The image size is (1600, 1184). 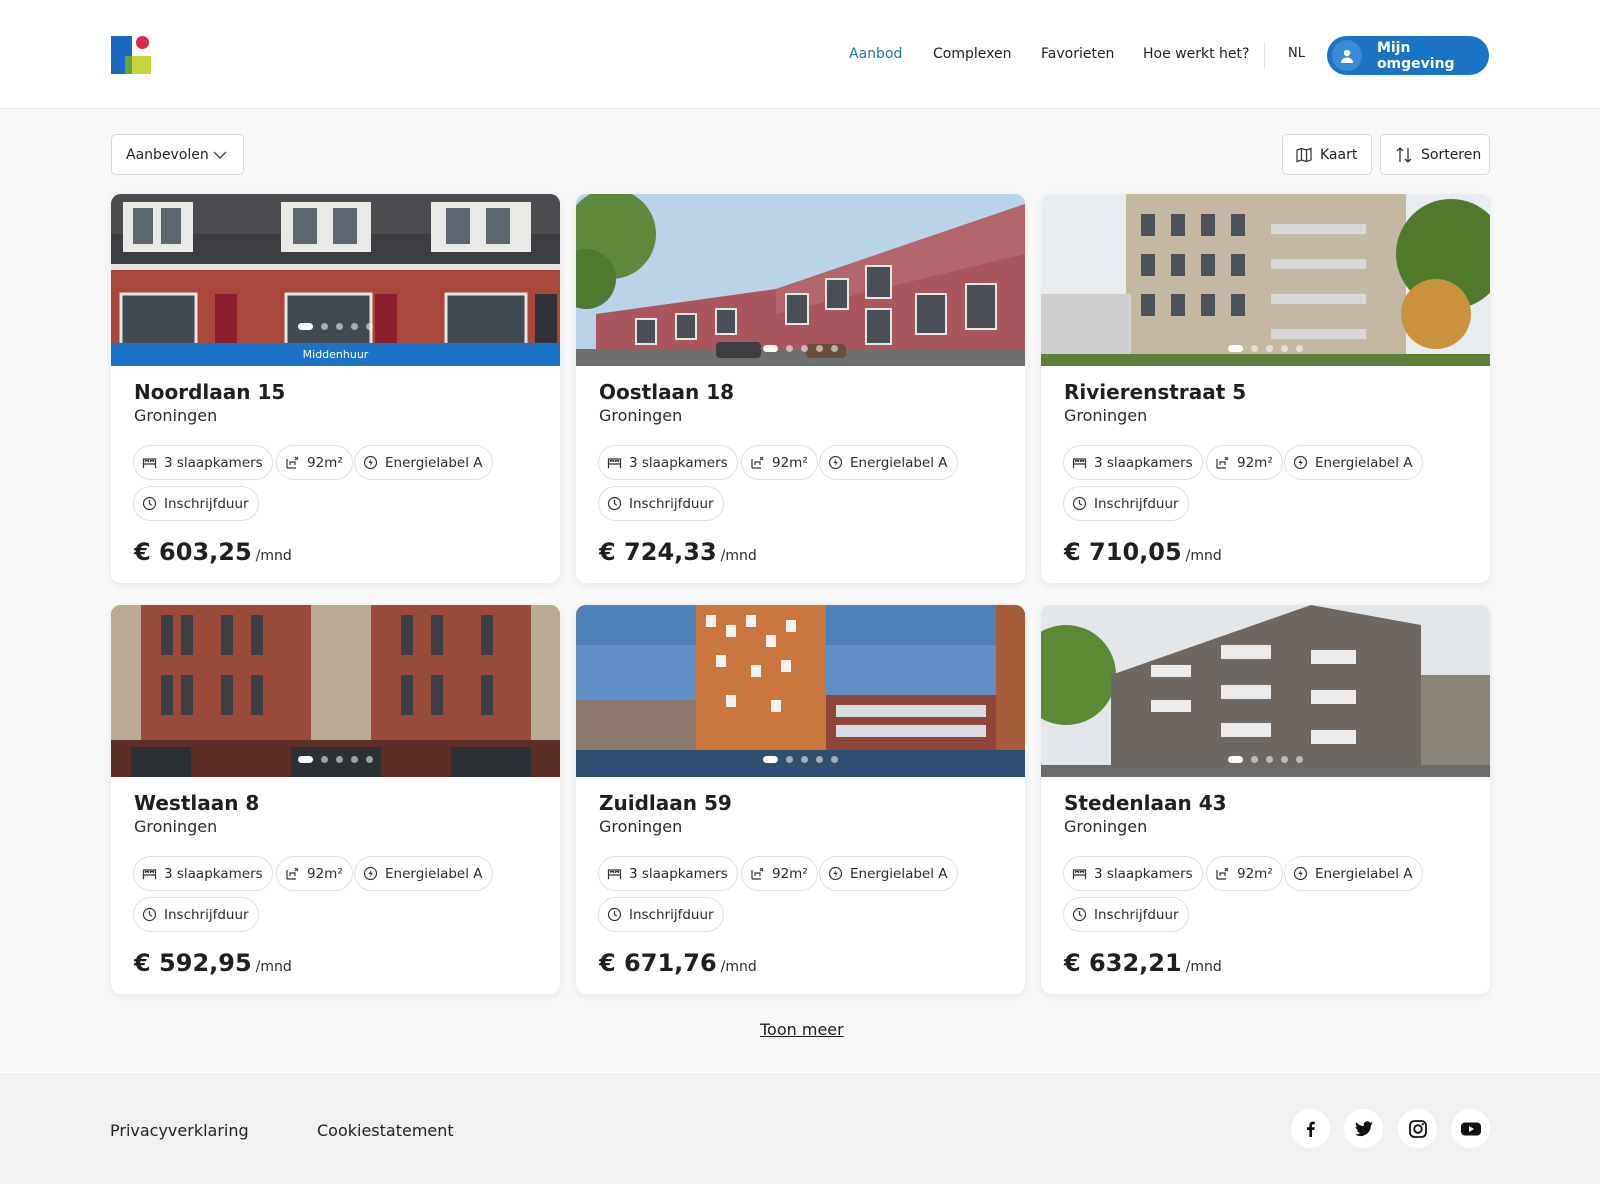 I want to click on map-button: Kaart, so click(x=1327, y=154).